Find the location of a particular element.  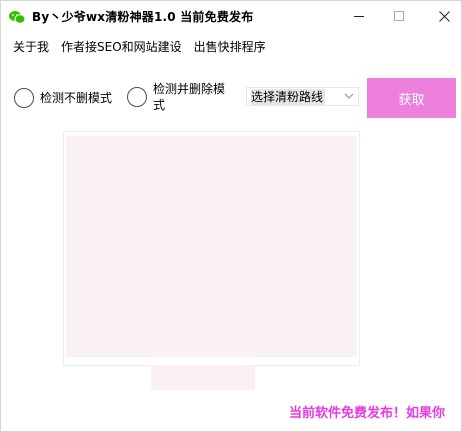

chevron-down-icon is located at coordinates (349, 96).